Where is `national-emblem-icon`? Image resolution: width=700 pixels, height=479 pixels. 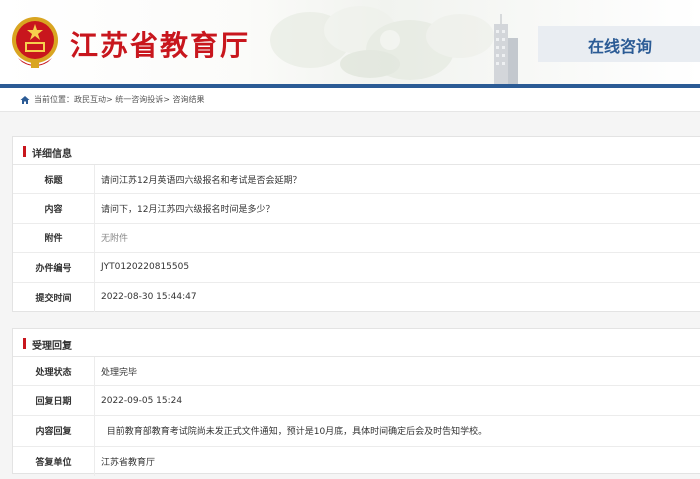
national-emblem-icon is located at coordinates (35, 42).